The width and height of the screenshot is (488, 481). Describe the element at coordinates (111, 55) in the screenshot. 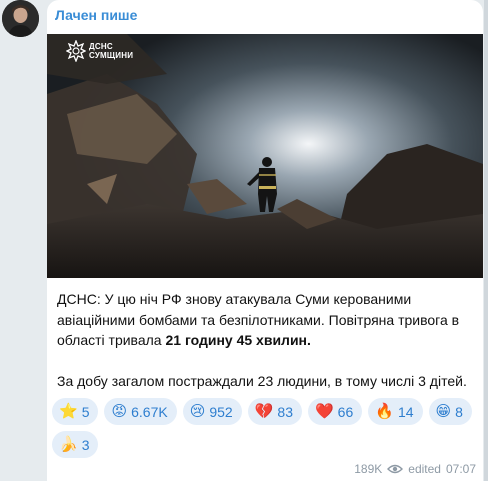

I see `watermark-line2: СУМЩИНИ` at that location.